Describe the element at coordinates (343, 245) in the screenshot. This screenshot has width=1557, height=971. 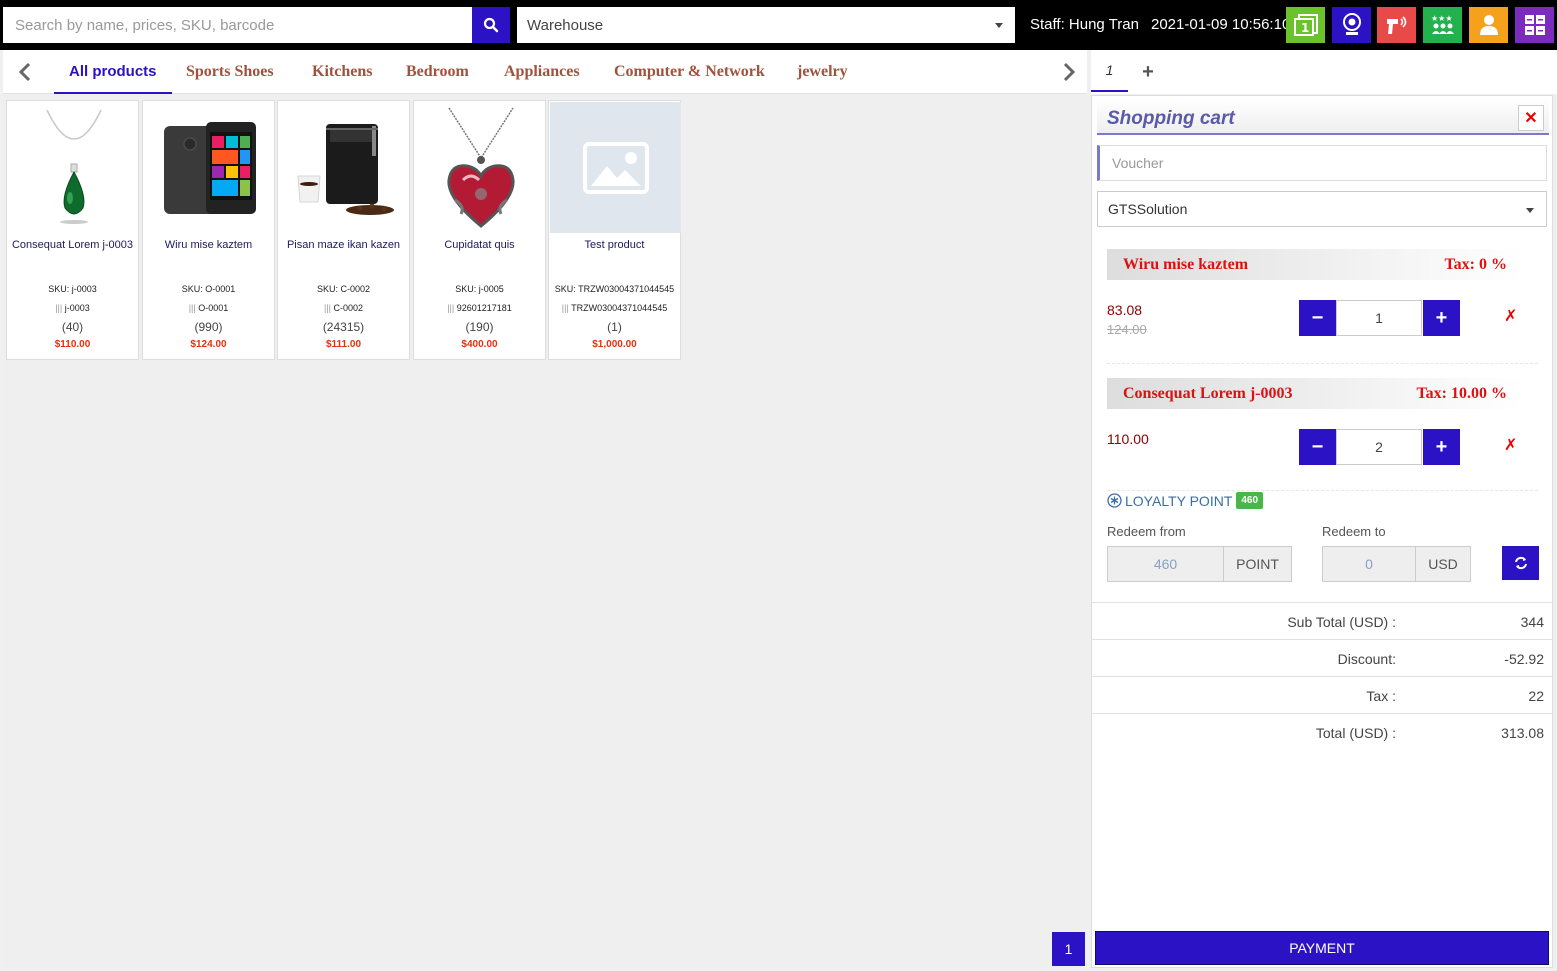
I see `product-name: Pisan maze ikan kazen` at that location.